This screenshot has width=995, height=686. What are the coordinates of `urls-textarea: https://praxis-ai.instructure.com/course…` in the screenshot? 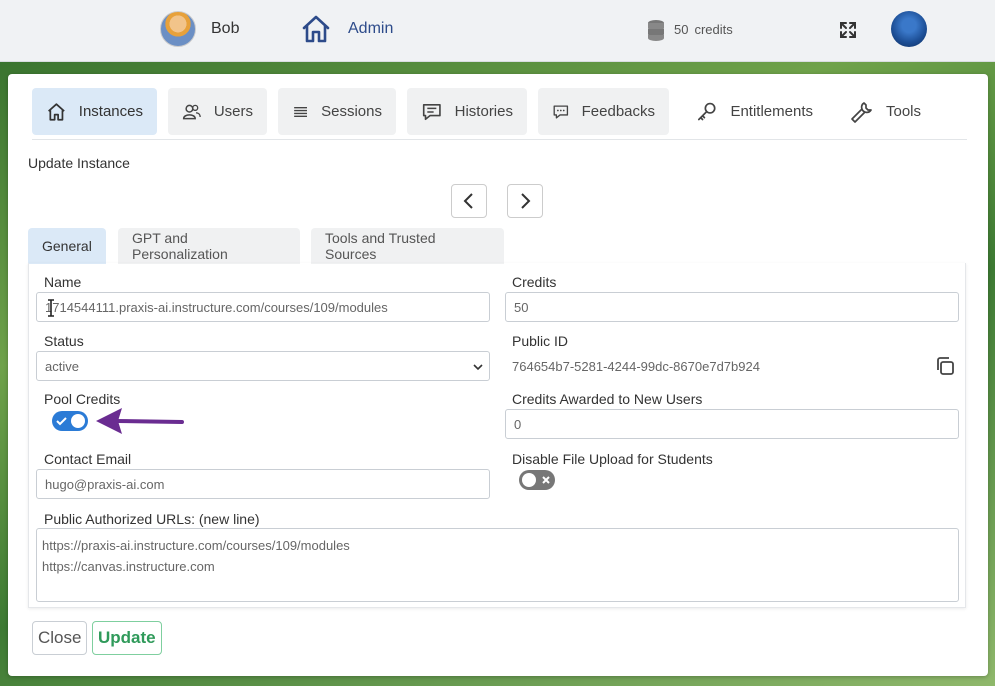 It's located at (497, 565).